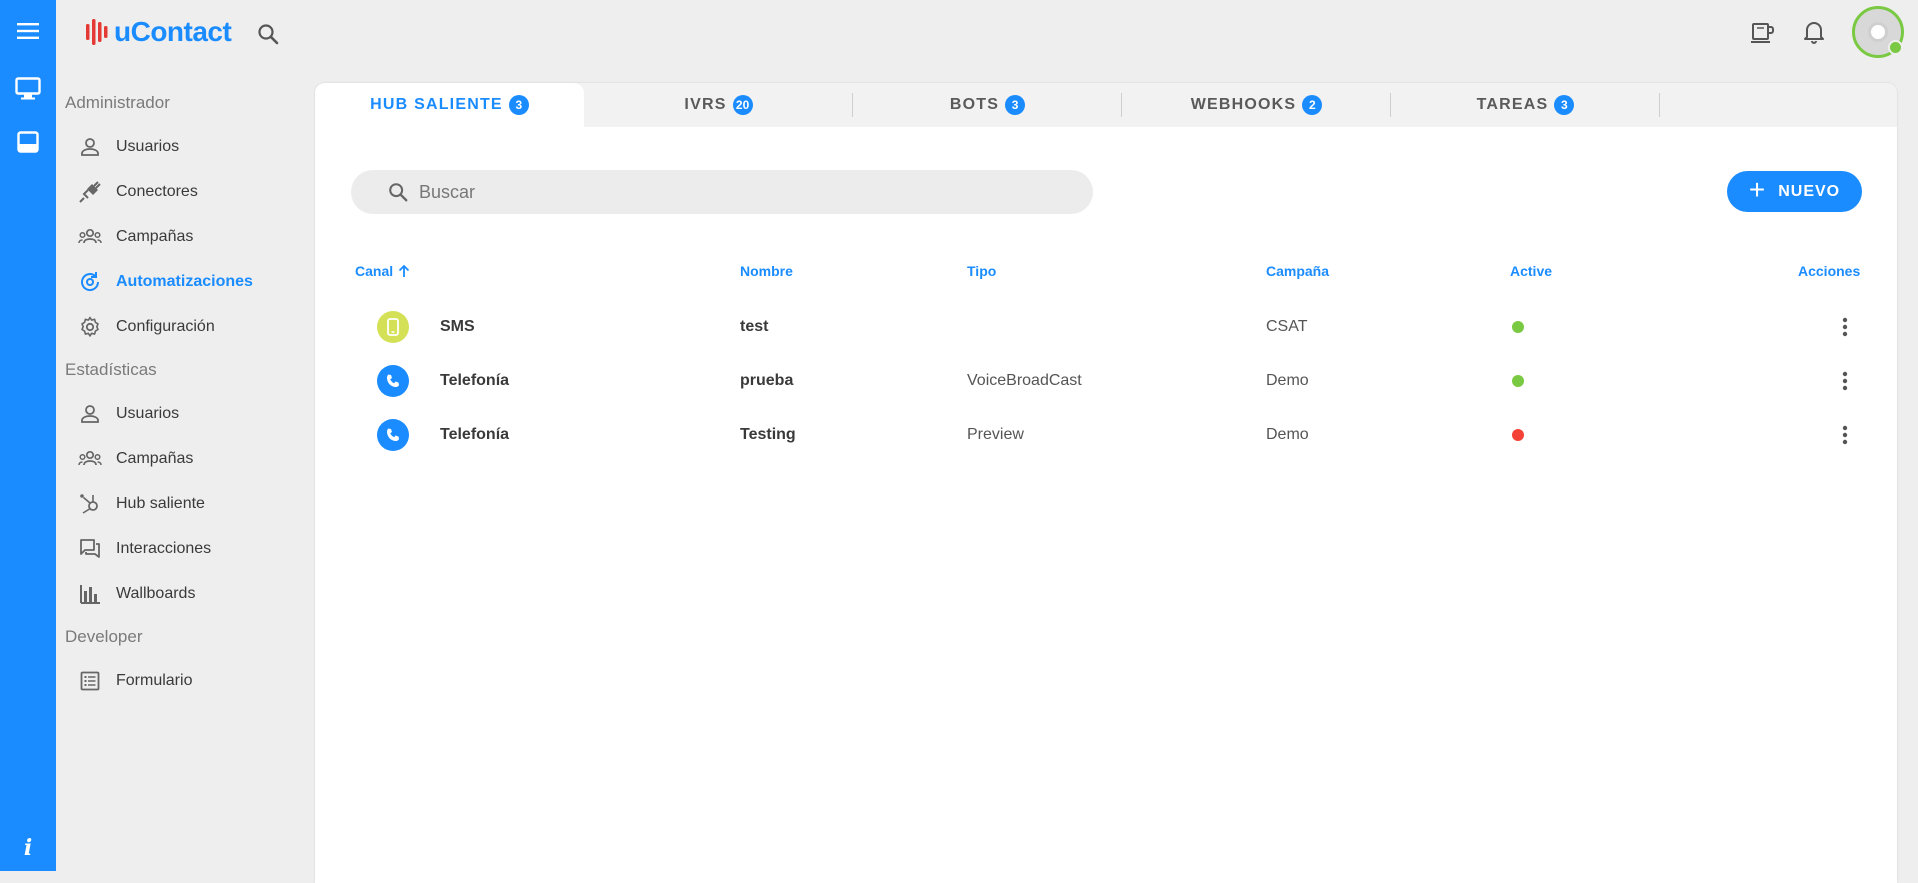 Image resolution: width=1918 pixels, height=883 pixels. Describe the element at coordinates (90, 549) in the screenshot. I see `chat-icon` at that location.